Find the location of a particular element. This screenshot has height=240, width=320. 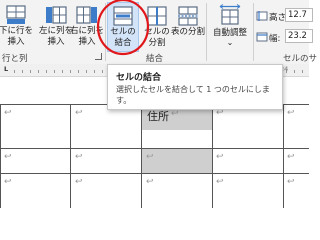

merge-cells-tooltip: セルの結合 選択したセルを結合して 1 つのセルにします。 is located at coordinates (195, 87).